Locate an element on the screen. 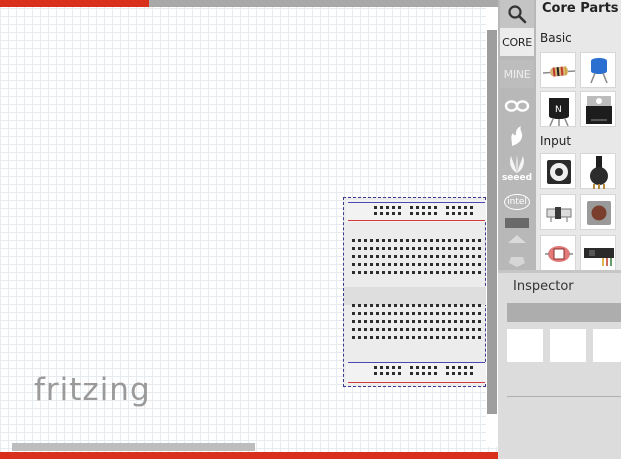 This screenshot has width=621, height=459. tab-more is located at coordinates (517, 223).